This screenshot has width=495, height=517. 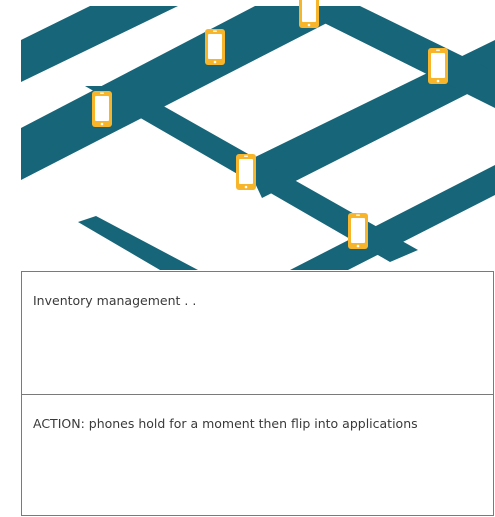 I want to click on description-text: Inventory management . ., so click(x=115, y=300).